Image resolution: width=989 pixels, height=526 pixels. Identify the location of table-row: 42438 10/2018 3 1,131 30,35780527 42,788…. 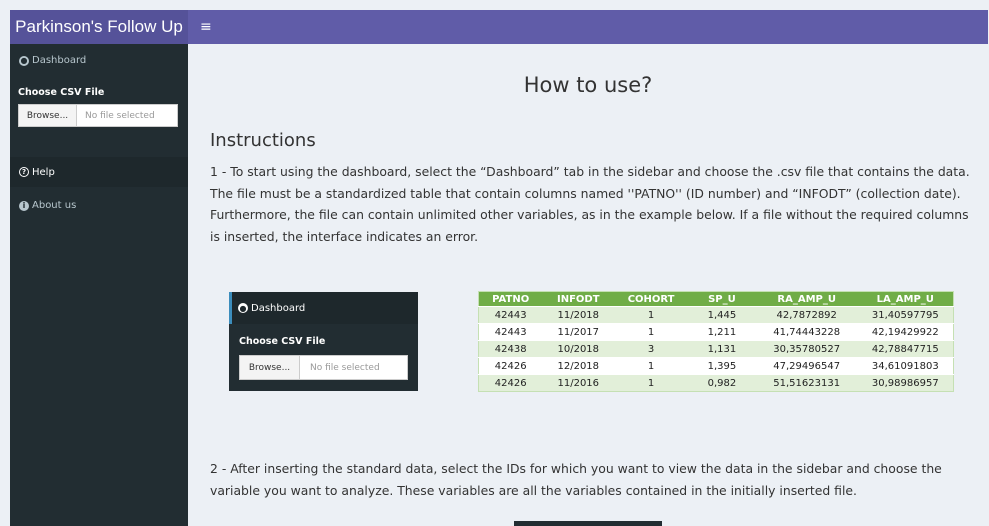
(716, 349).